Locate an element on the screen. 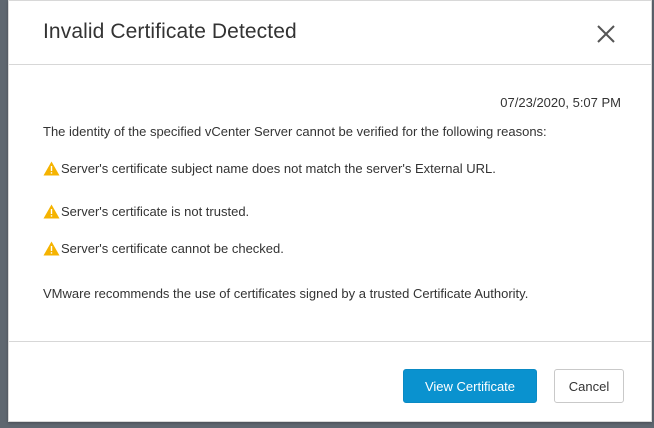 Image resolution: width=654 pixels, height=428 pixels. view-certificate-button: View Certificate is located at coordinates (470, 386).